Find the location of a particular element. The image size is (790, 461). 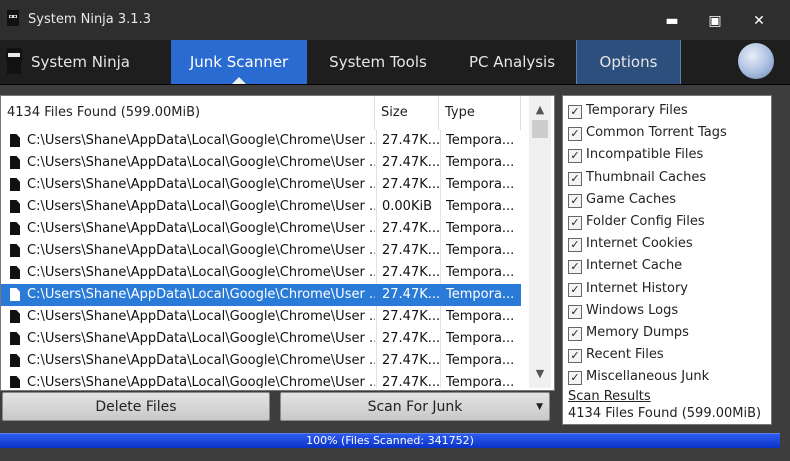

ninja-icon is located at coordinates (14, 61).